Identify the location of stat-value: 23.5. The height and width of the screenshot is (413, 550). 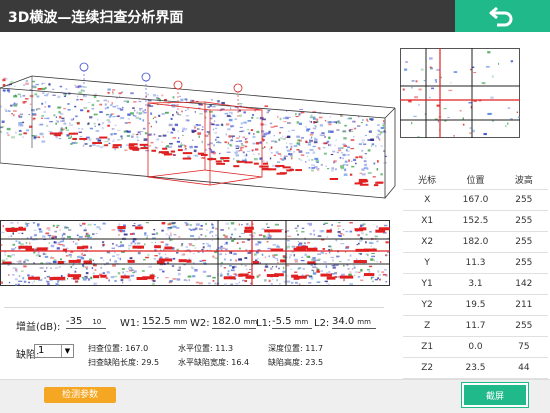
(314, 362).